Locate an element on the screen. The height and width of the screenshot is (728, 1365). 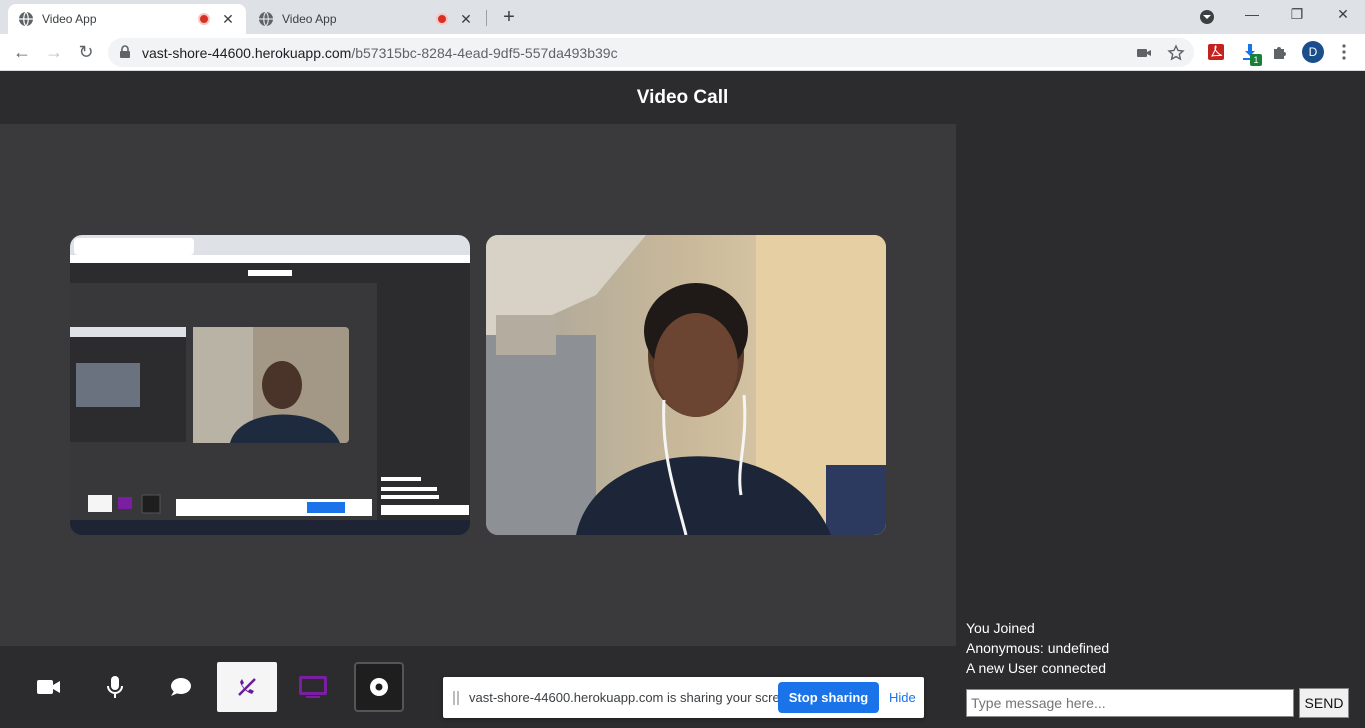
profile-avatar: D is located at coordinates (1313, 52).